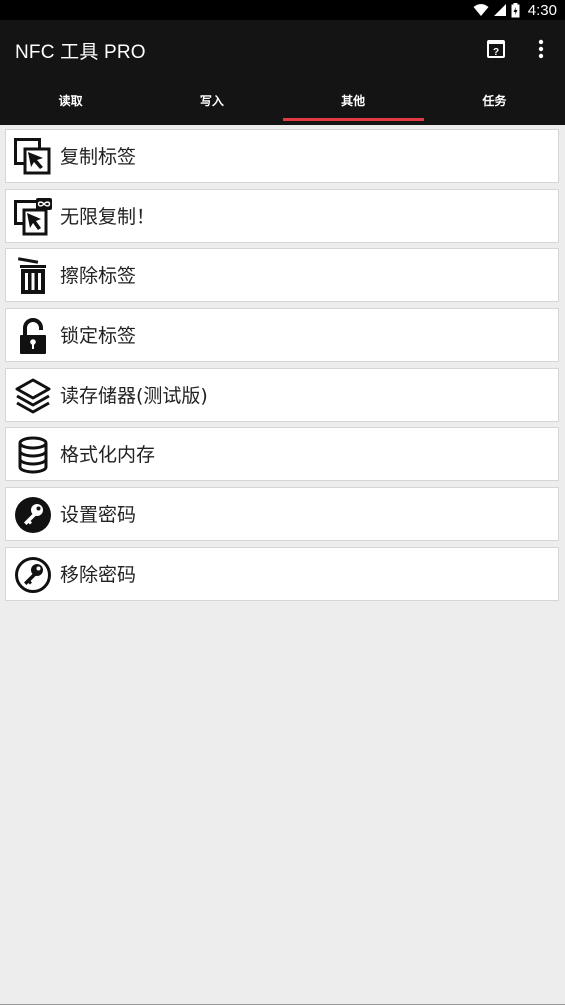 Image resolution: width=565 pixels, height=1005 pixels. Describe the element at coordinates (282, 573) in the screenshot. I see `menu-item-remove-password: 移除密码` at that location.